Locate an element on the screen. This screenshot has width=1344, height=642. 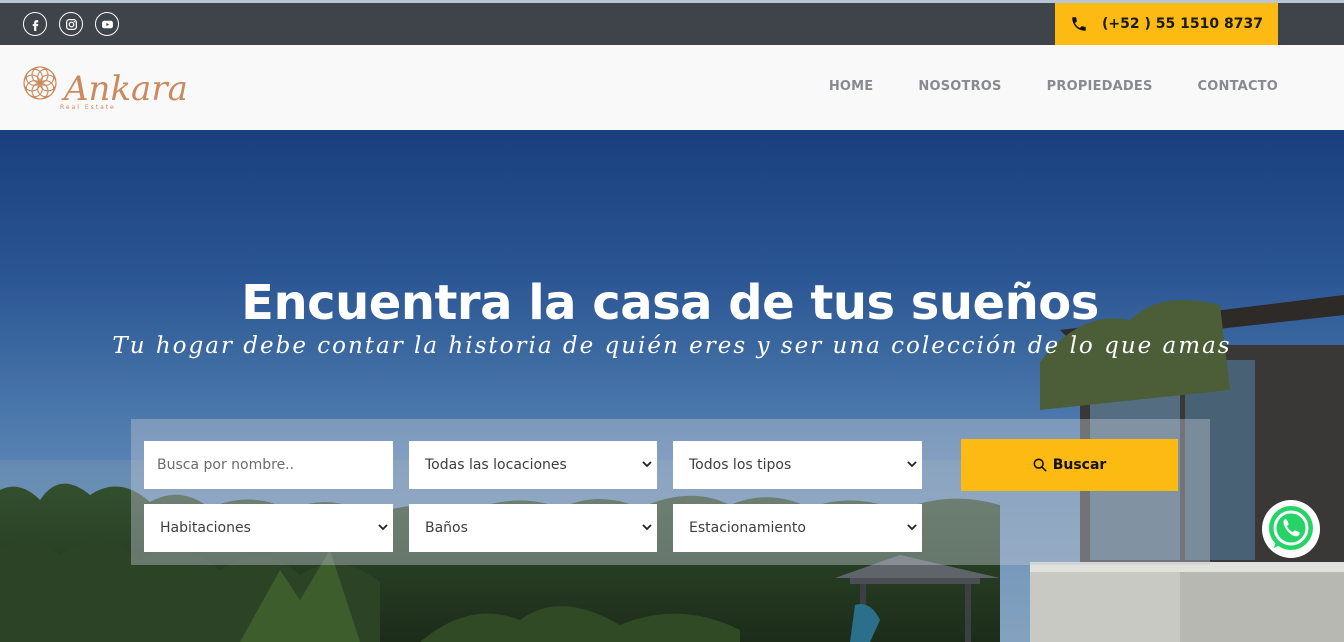
rooms-select: Habitaciones is located at coordinates (268, 528).